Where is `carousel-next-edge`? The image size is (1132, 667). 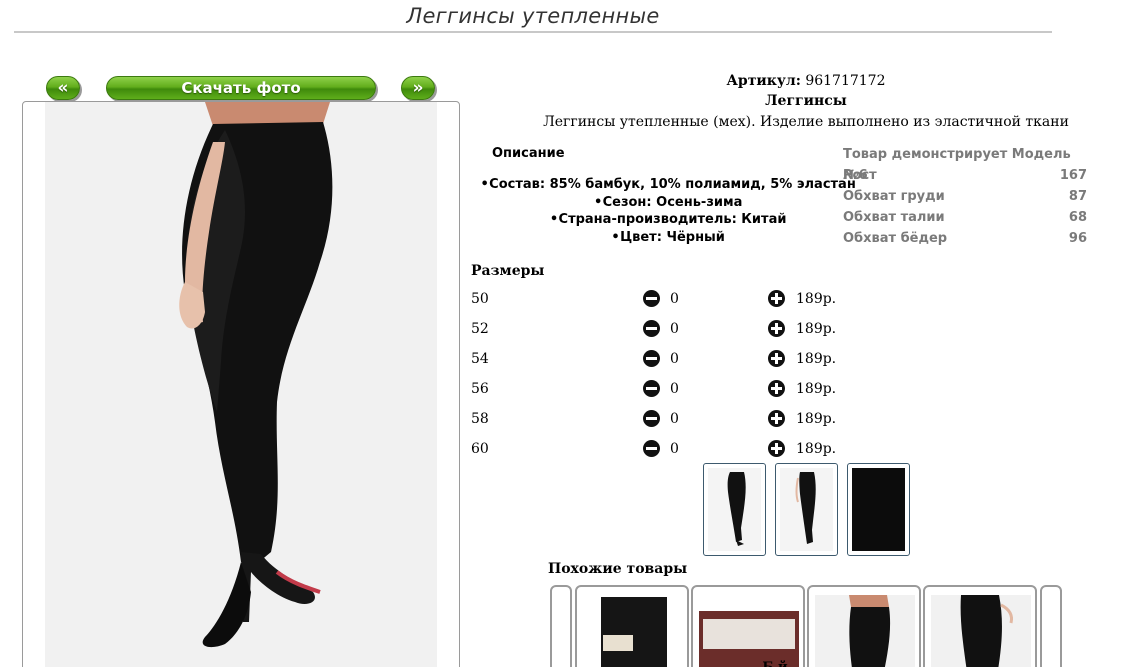 carousel-next-edge is located at coordinates (1051, 626).